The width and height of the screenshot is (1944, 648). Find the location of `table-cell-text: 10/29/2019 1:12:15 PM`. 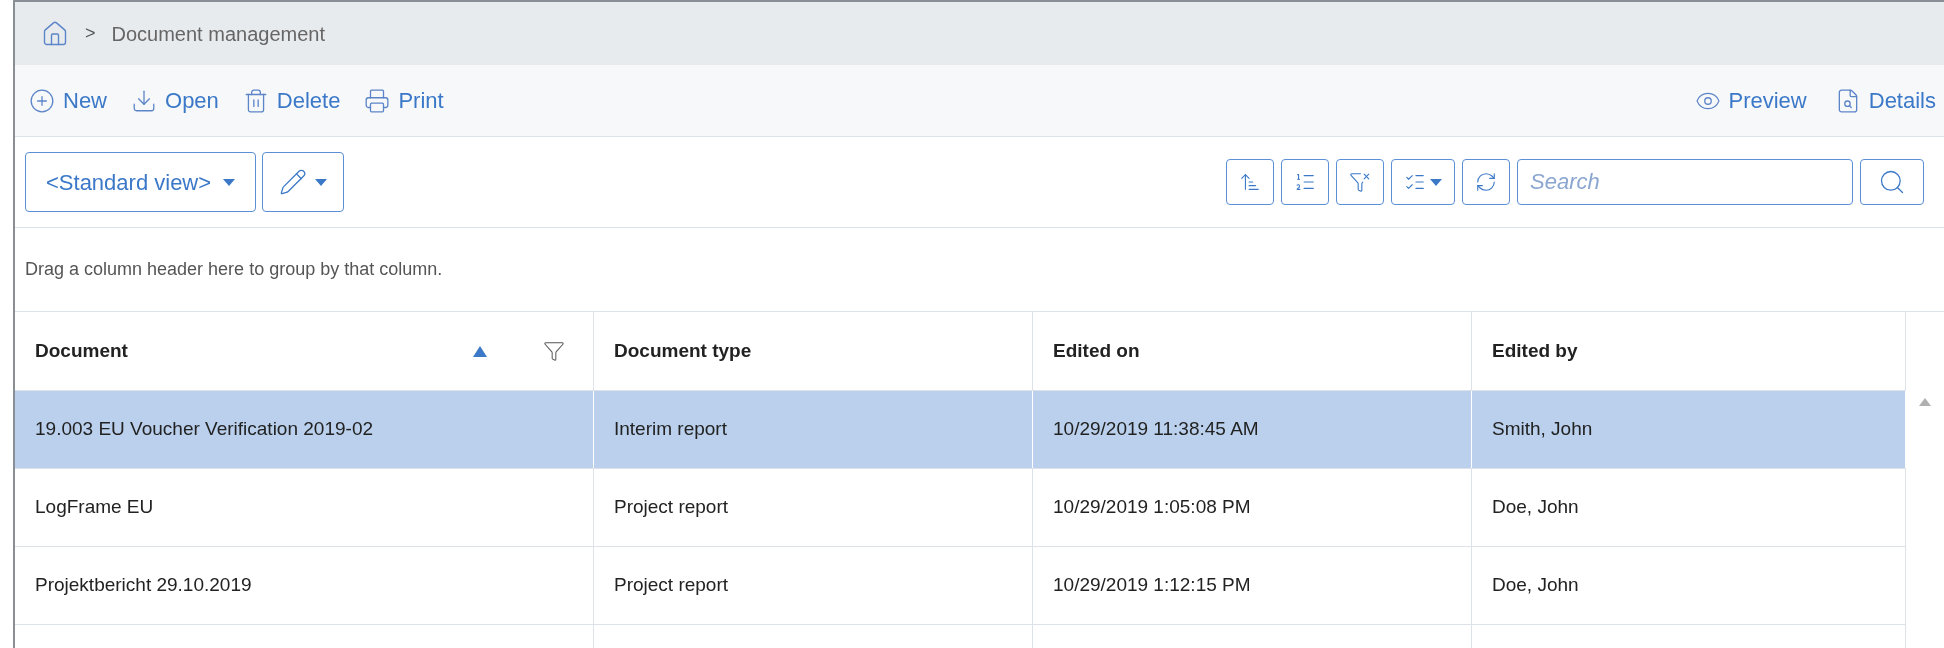

table-cell-text: 10/29/2019 1:12:15 PM is located at coordinates (1152, 585).